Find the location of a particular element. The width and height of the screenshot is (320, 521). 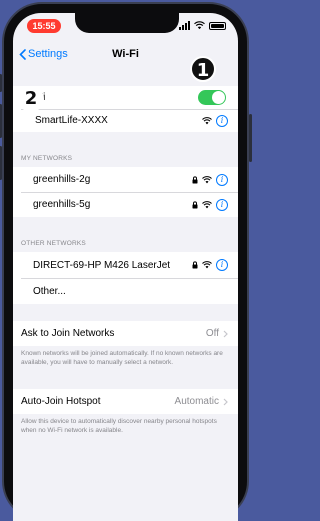

wifi-group: Fi SmartLife-XXXX i is located at coordinates (125, 109).